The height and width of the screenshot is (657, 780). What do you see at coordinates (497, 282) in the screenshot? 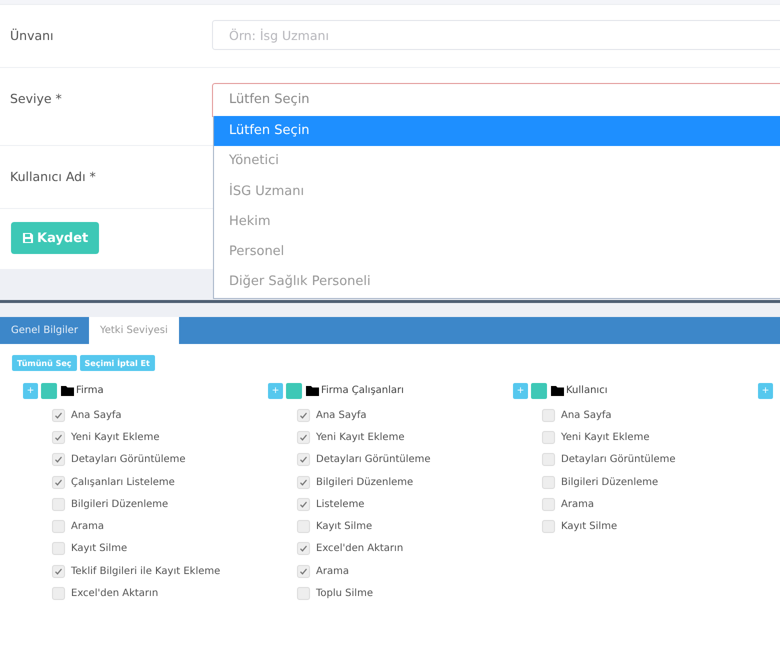
I see `dropdown-option: Diğer Sağlık Personeli` at bounding box center [497, 282].